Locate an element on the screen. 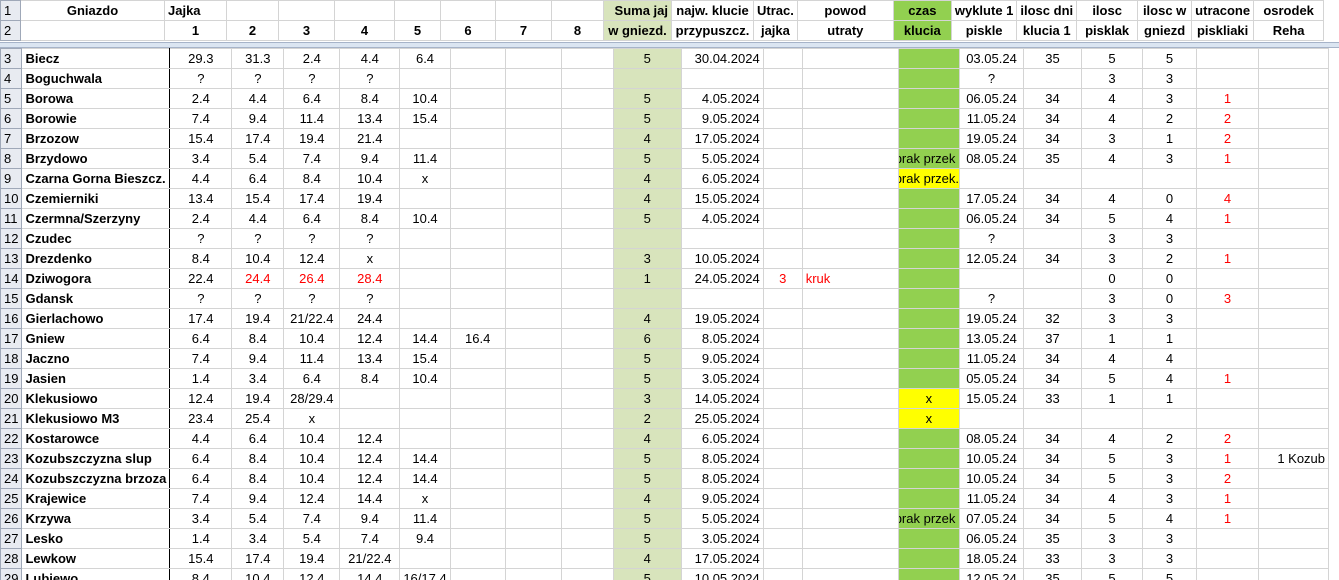  egg-date-cell: 13.4 is located at coordinates (201, 198).